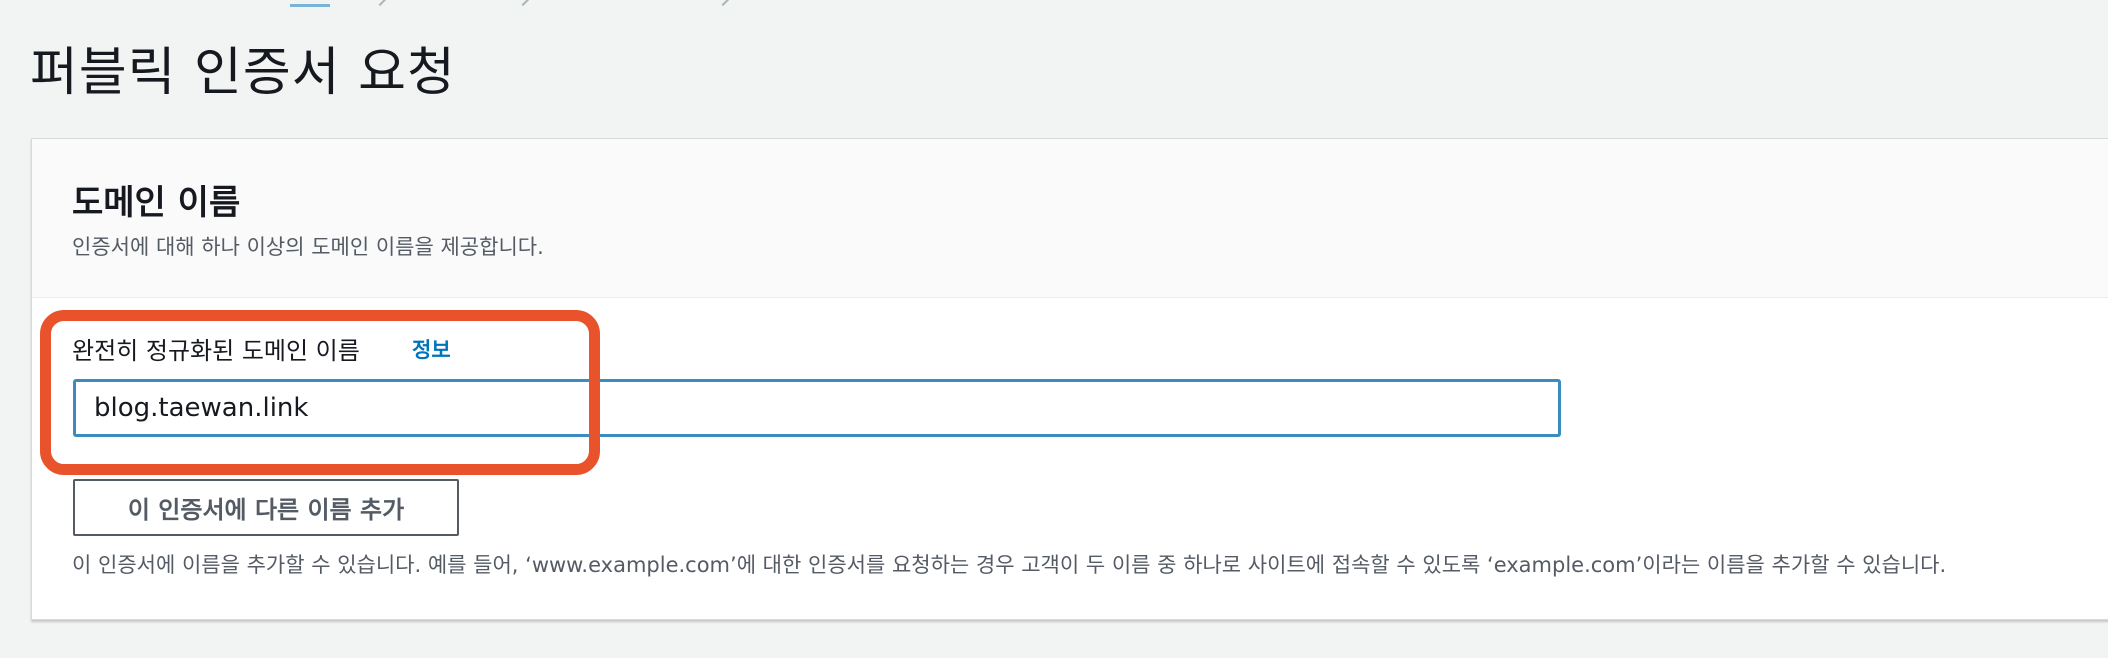 The width and height of the screenshot is (2108, 658). What do you see at coordinates (243, 73) in the screenshot?
I see `page-title: 퍼블릭 인증서 요청` at bounding box center [243, 73].